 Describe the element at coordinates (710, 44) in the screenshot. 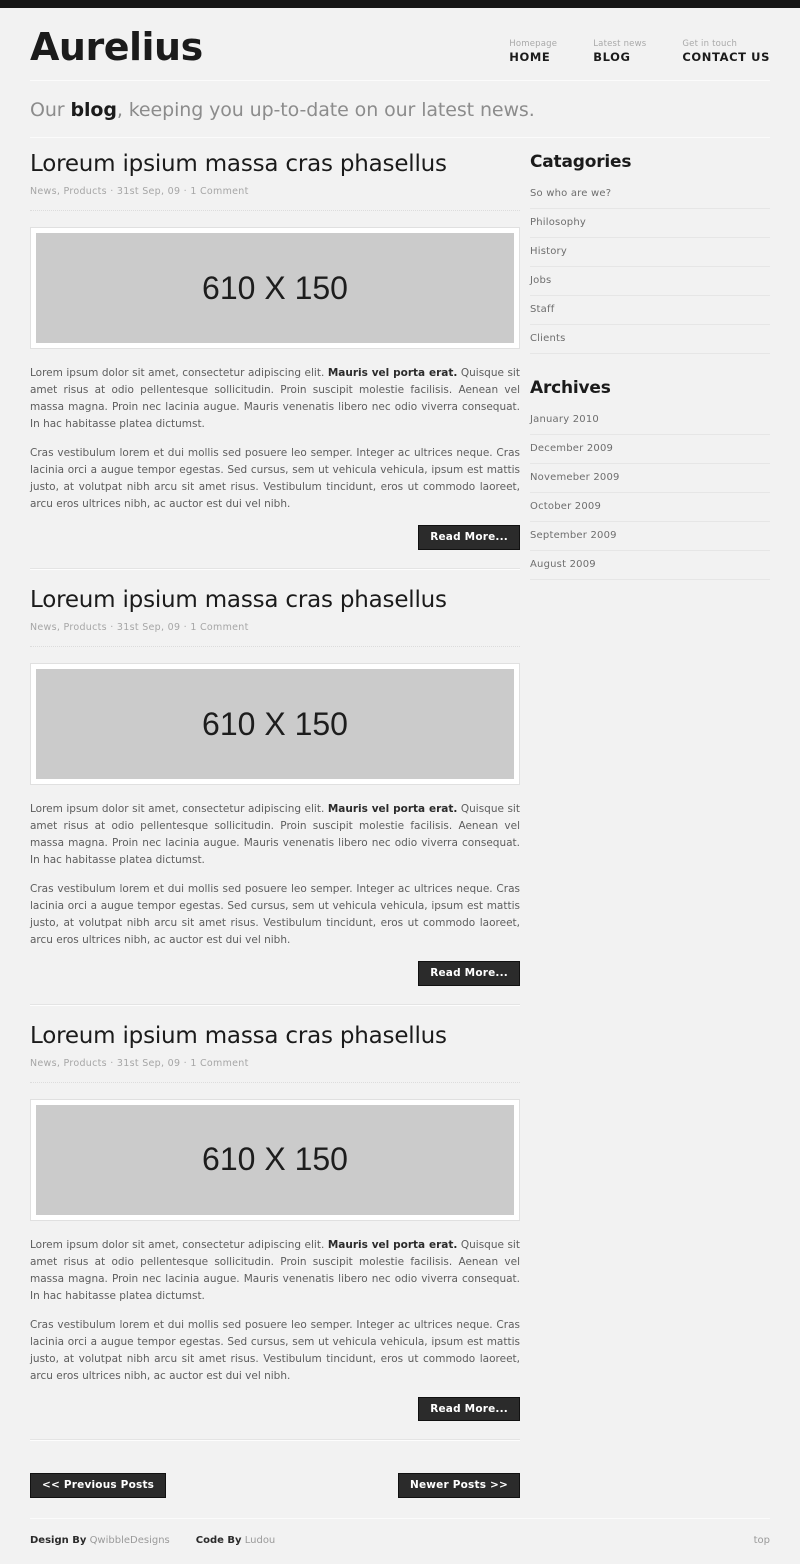

I see `nav-item-contact-us-subtitle: Get in touch` at that location.